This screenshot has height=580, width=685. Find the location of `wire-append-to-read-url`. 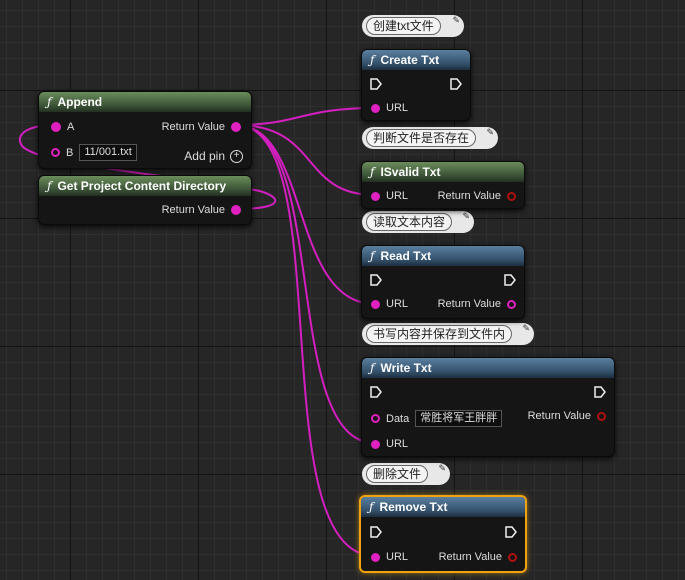

wire-append-to-read-url is located at coordinates (305, 214).